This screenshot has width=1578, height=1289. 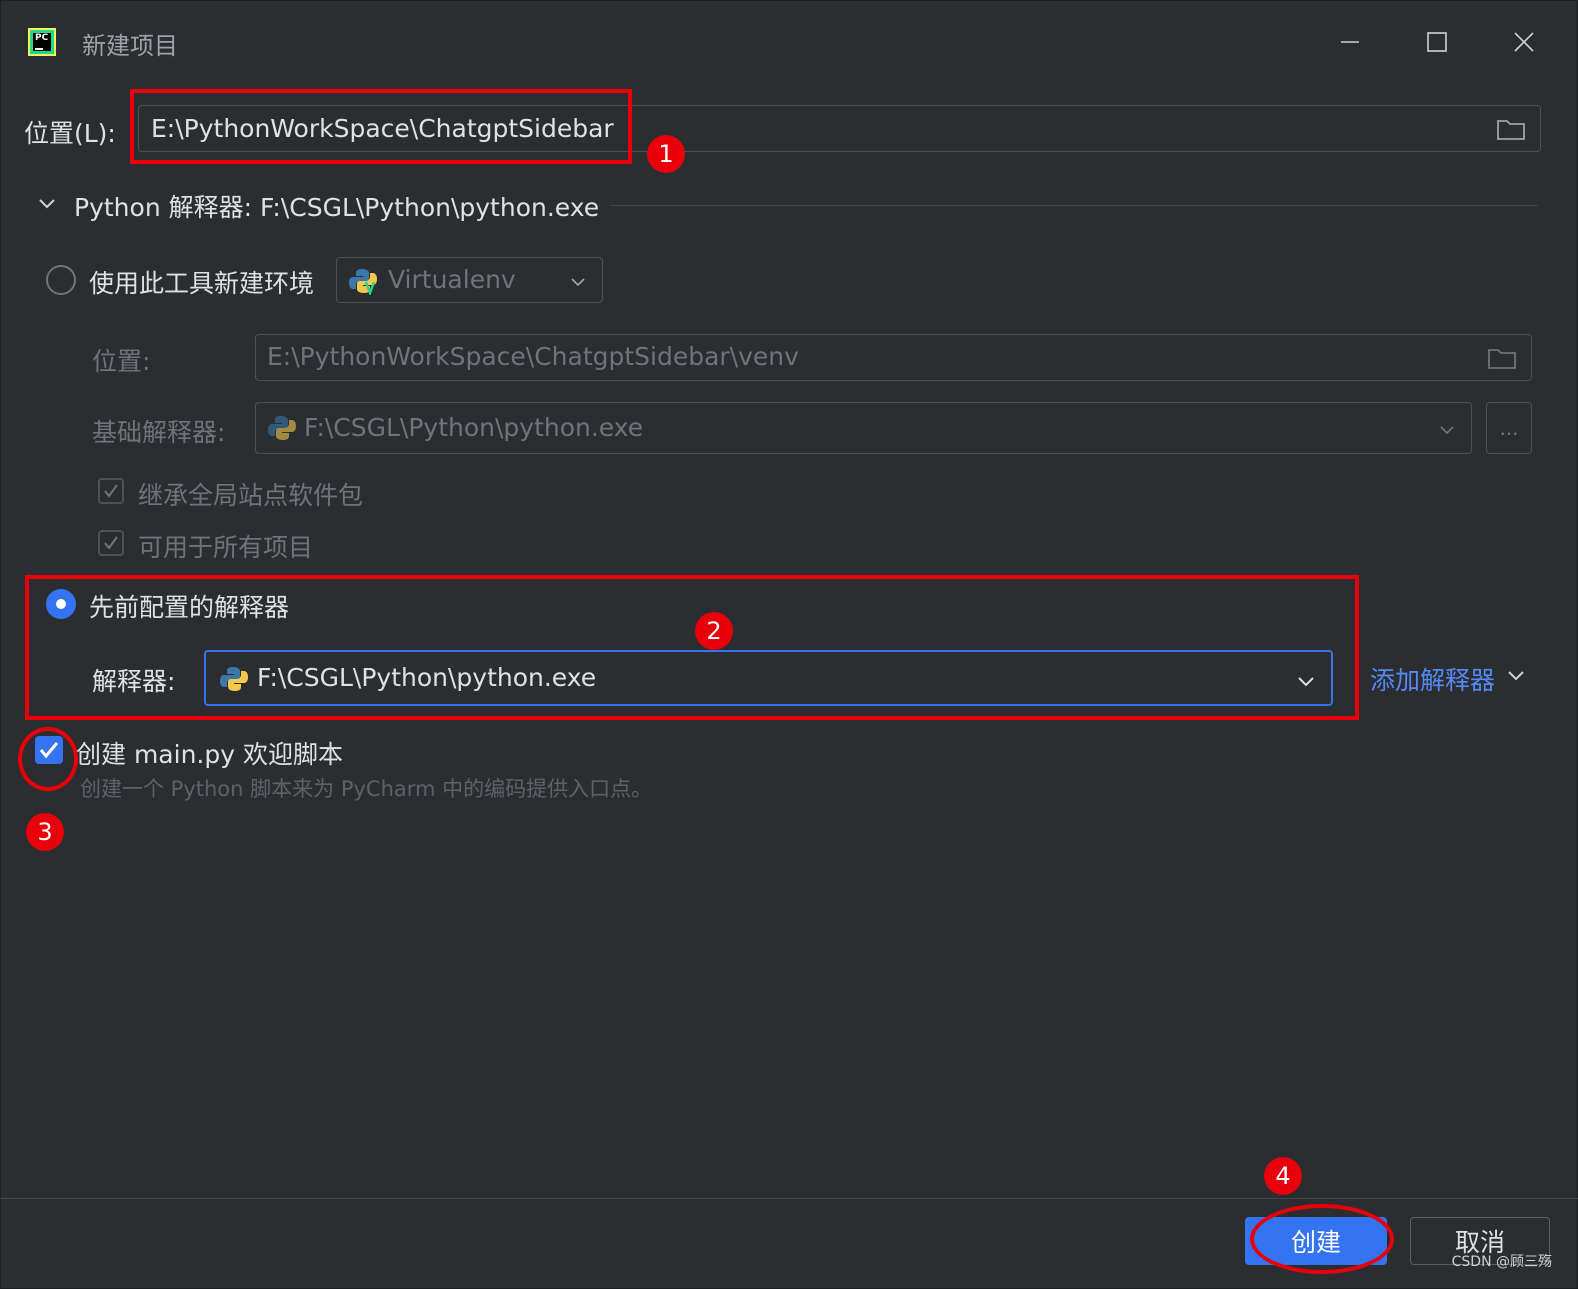 What do you see at coordinates (282, 428) in the screenshot?
I see `python-icon` at bounding box center [282, 428].